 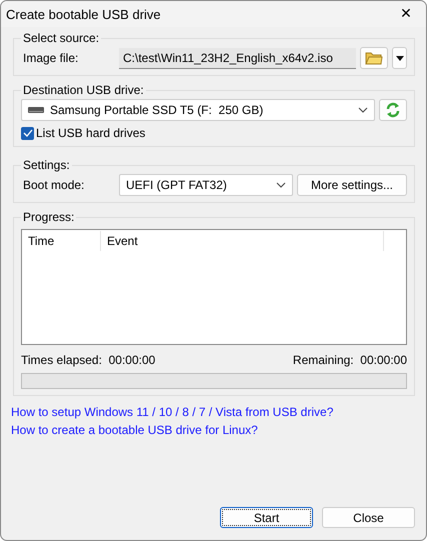 What do you see at coordinates (27, 133) in the screenshot?
I see `checkbox` at bounding box center [27, 133].